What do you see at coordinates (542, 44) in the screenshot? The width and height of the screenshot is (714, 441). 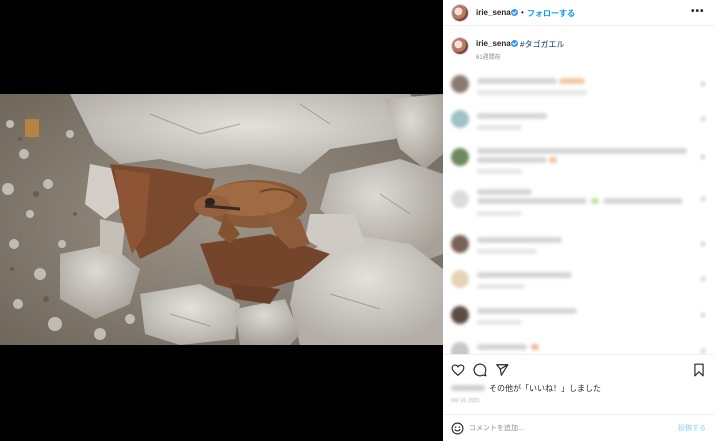 I see `caption-hashtag: #タゴガエル` at bounding box center [542, 44].